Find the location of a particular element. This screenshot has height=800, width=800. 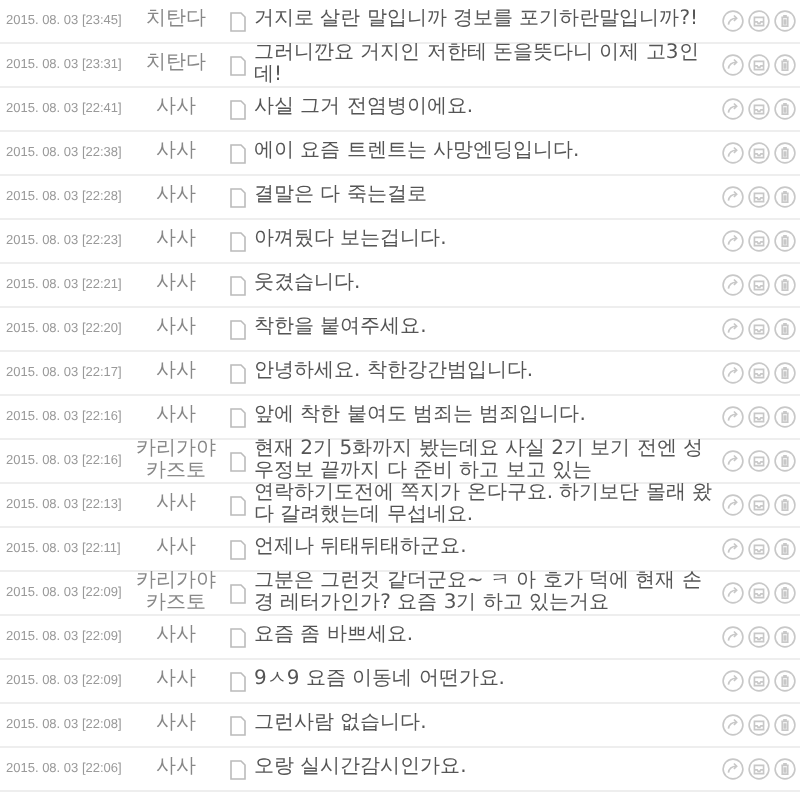

message-text: 연락하기도전에 쪽지가 온다구요. 하기보단 몰래 왔다 갈려했는데 무섭네요. is located at coordinates (484, 505).